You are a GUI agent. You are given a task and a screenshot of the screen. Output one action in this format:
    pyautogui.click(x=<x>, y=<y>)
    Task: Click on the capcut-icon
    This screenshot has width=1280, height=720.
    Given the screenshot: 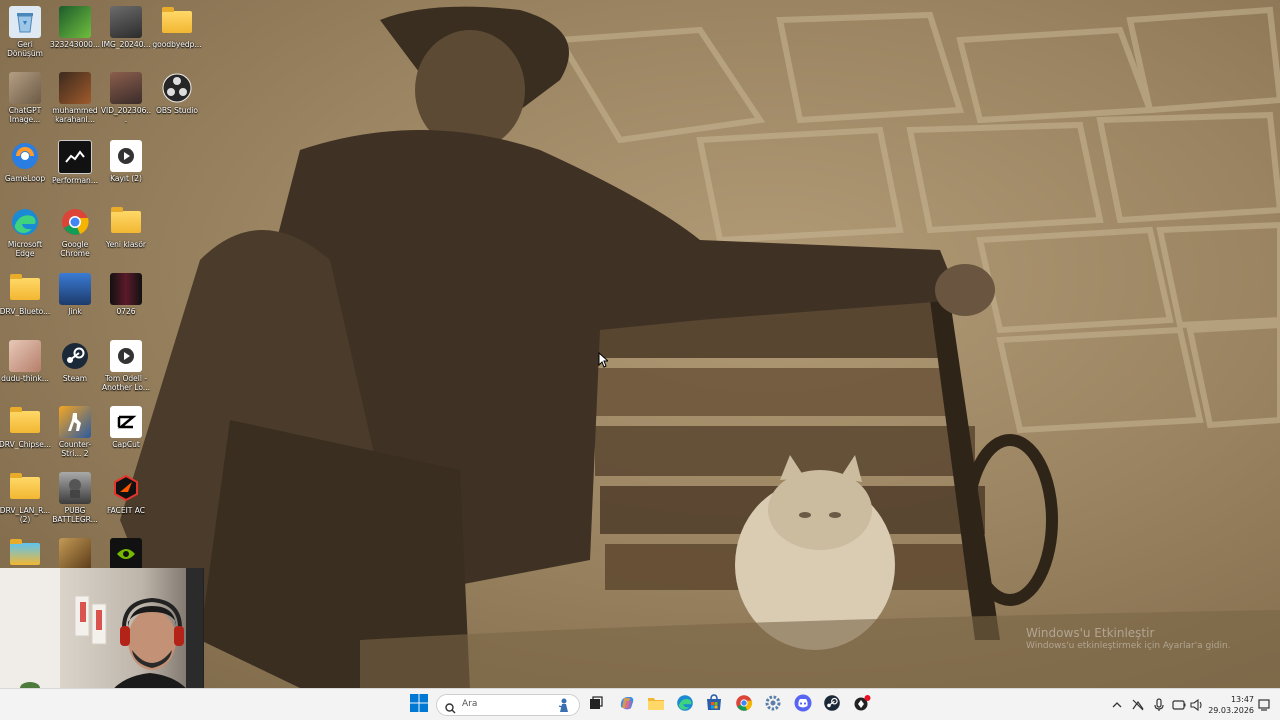 What is the action you would take?
    pyautogui.click(x=126, y=422)
    